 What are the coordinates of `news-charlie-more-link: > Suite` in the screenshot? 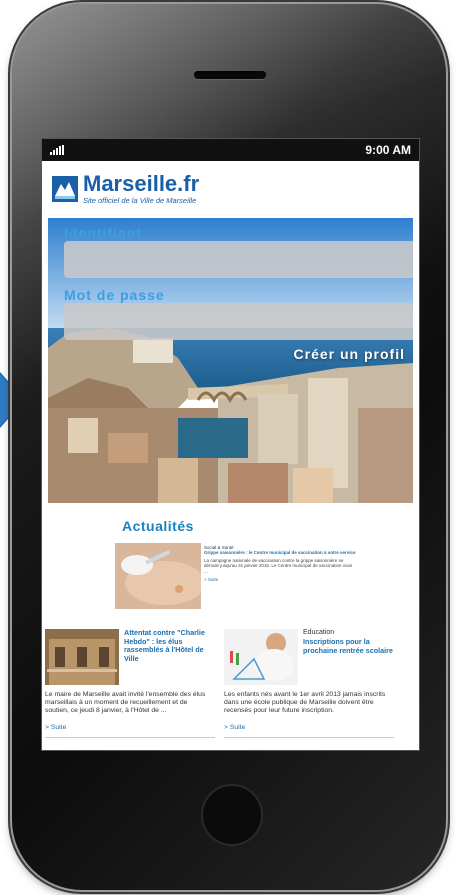 It's located at (55, 727).